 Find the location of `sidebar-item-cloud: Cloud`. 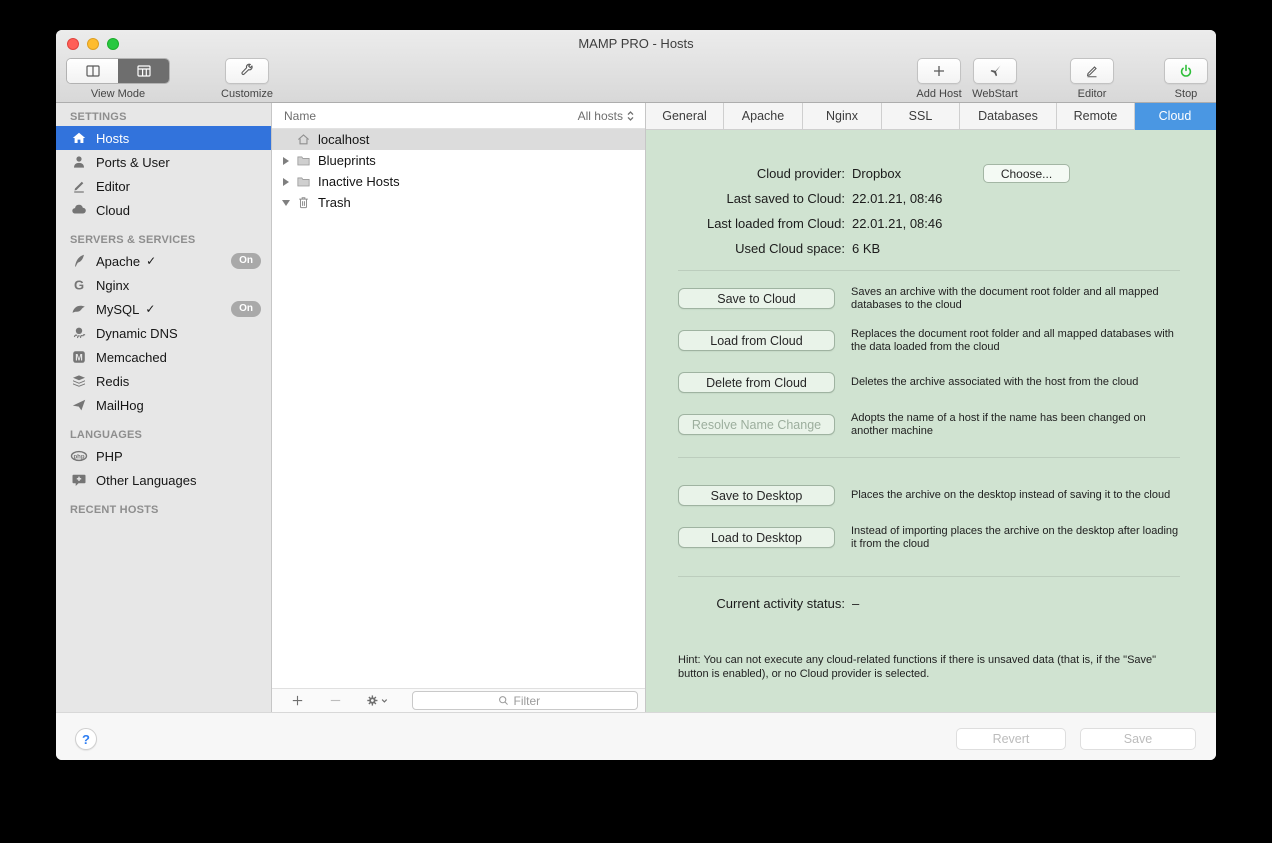

sidebar-item-cloud: Cloud is located at coordinates (163, 210).